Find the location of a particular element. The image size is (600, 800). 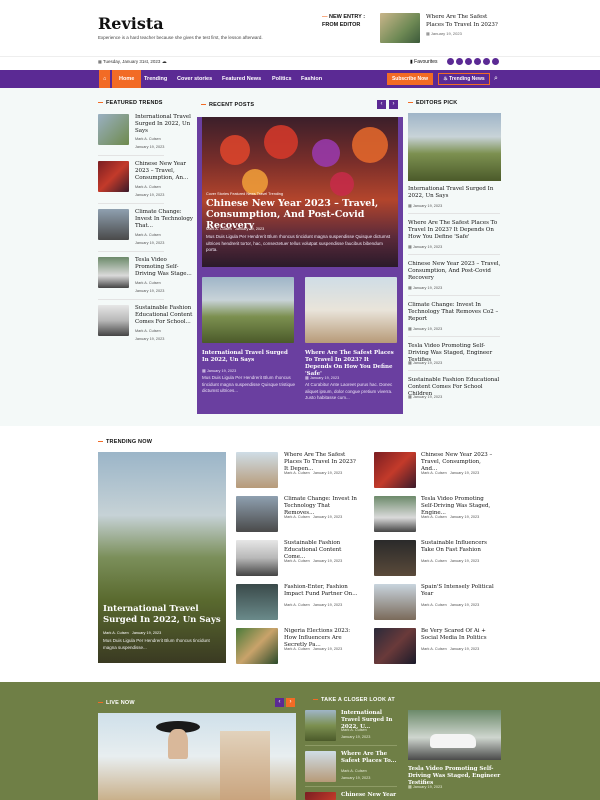

current-date: ▦ Tuesday, January 31st, 2023 ☁ is located at coordinates (132, 62).